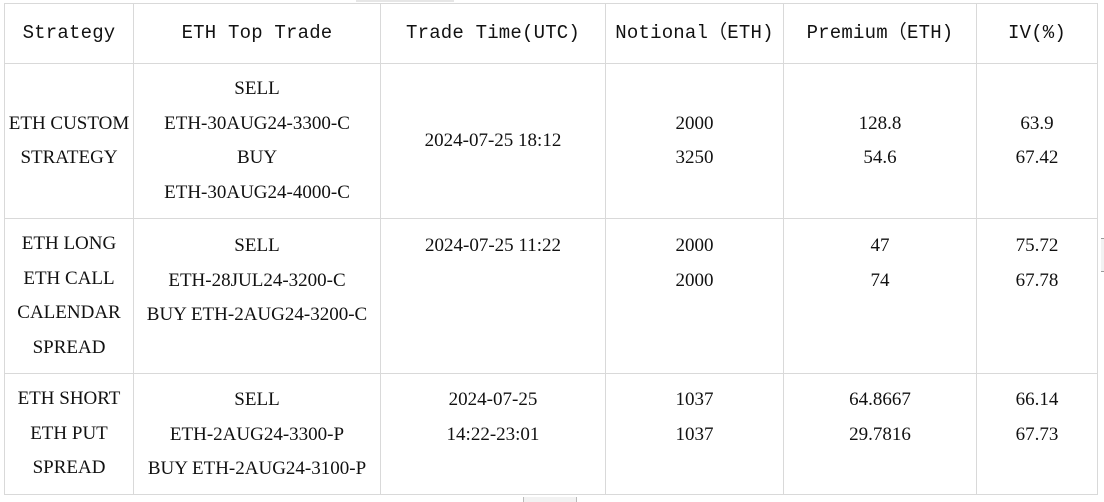 The height and width of the screenshot is (502, 1104). I want to click on strategy-line: ETH SHORT, so click(69, 399).